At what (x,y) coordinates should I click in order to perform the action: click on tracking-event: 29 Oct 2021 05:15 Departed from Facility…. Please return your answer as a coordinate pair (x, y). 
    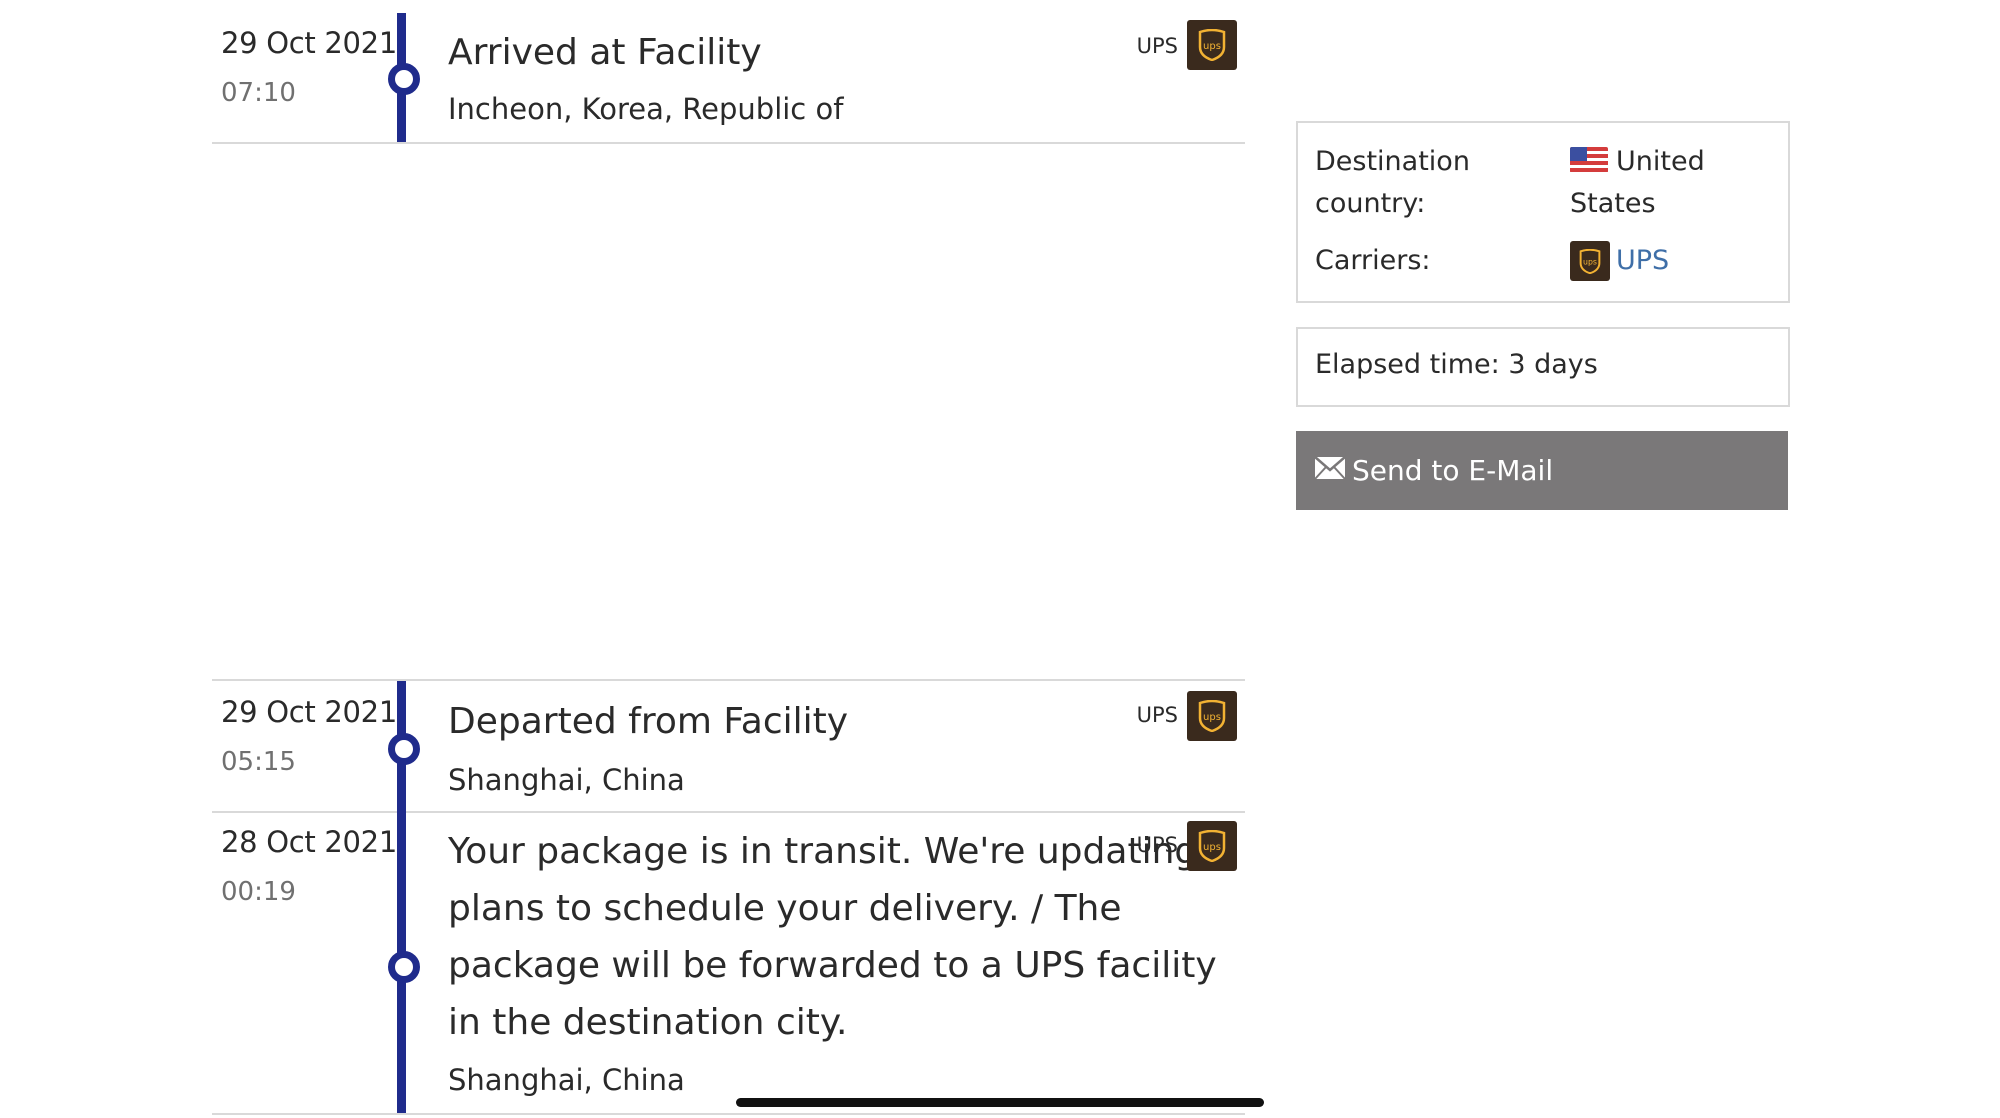
    Looking at the image, I should click on (728, 746).